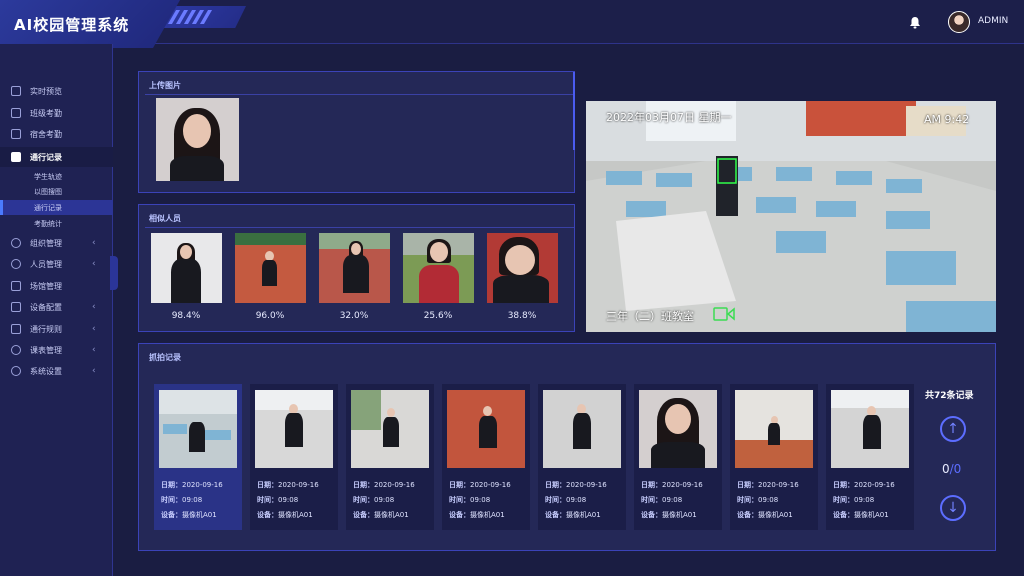 Image resolution: width=1024 pixels, height=576 pixels. I want to click on sidebar-item-schedule: 课表管理 ‹, so click(56, 350).